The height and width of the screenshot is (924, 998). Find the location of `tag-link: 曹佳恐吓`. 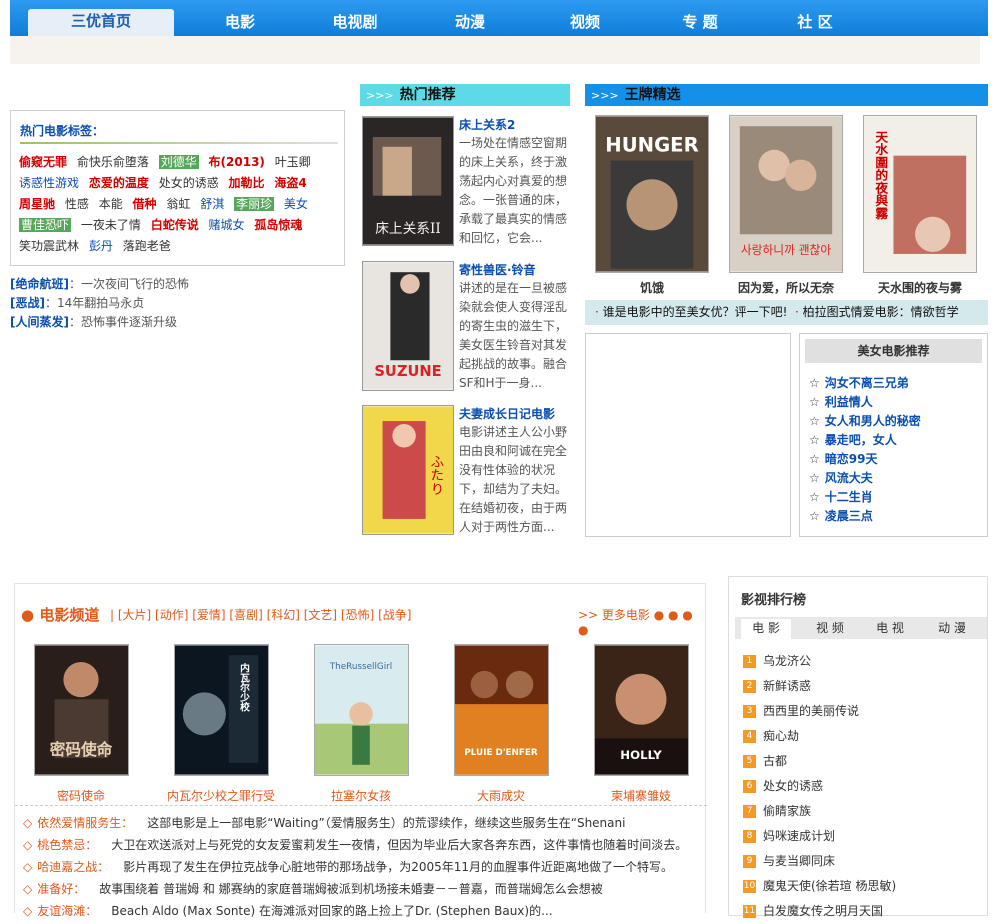

tag-link: 曹佳恐吓 is located at coordinates (45, 225).